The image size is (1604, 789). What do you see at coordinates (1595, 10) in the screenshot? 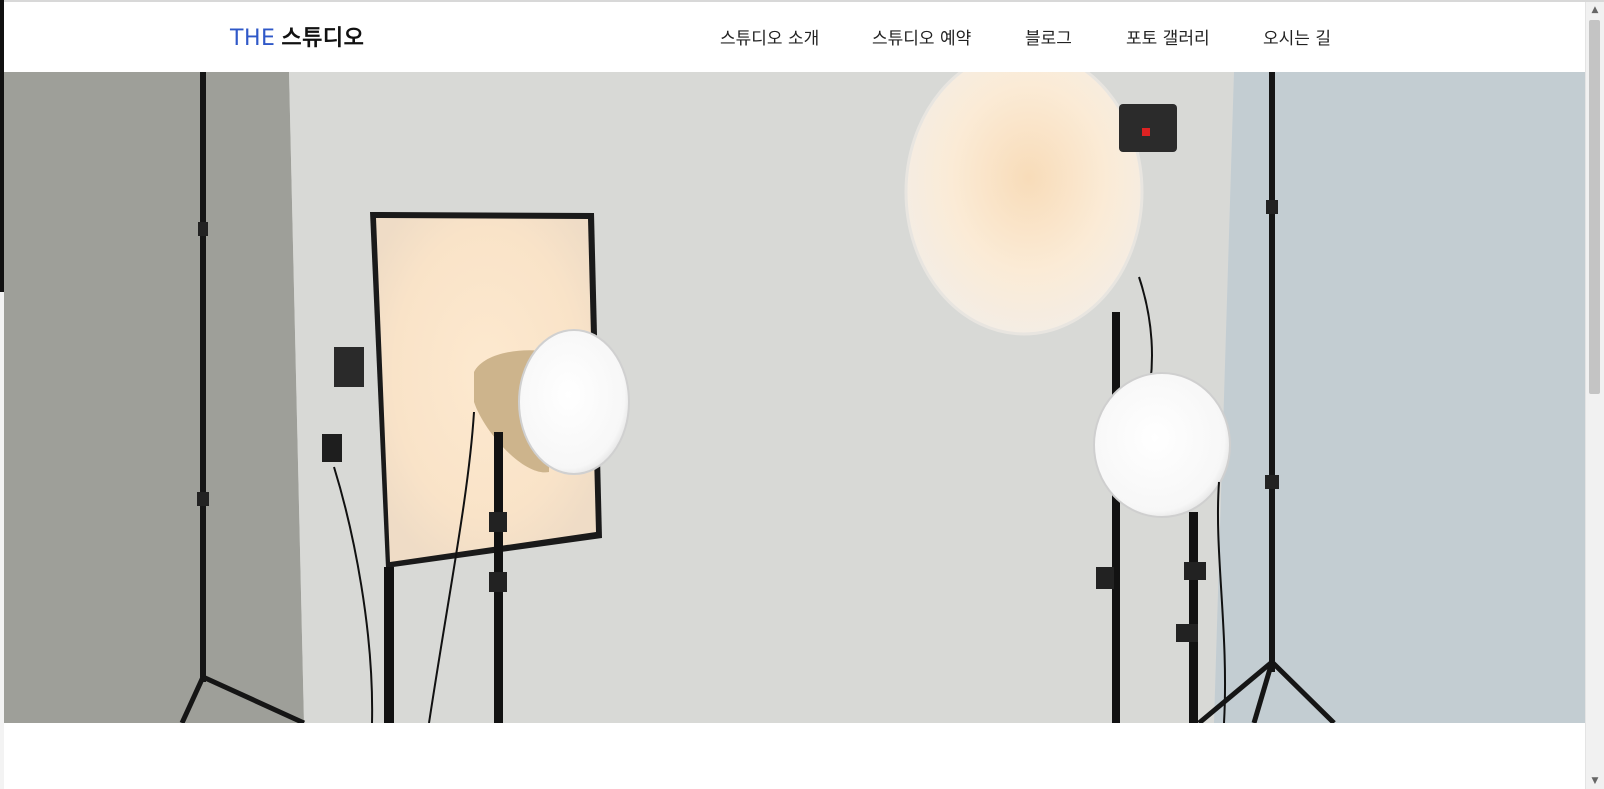
I see `scroll-up-icon: ▲` at bounding box center [1595, 10].